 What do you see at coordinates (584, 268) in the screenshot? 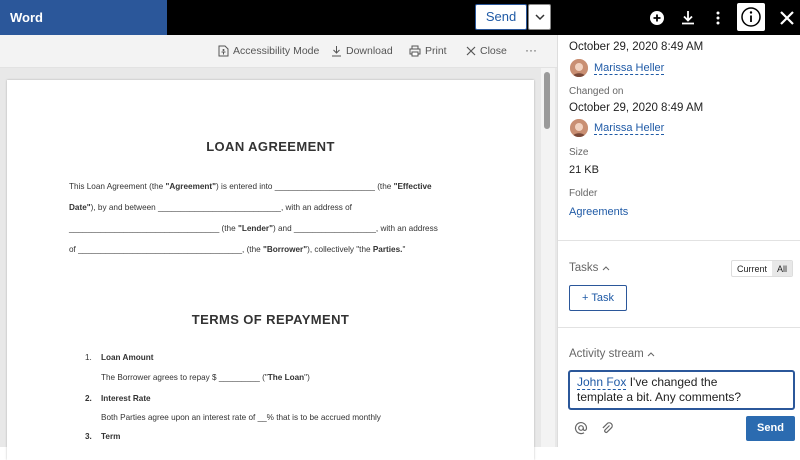
I see `tasks-label: Tasks` at bounding box center [584, 268].